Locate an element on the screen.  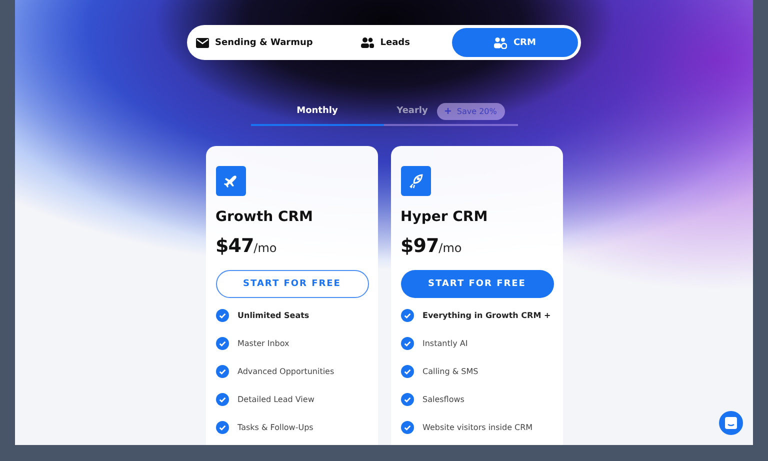
feature-text: Website visitors inside CRM is located at coordinates (477, 427).